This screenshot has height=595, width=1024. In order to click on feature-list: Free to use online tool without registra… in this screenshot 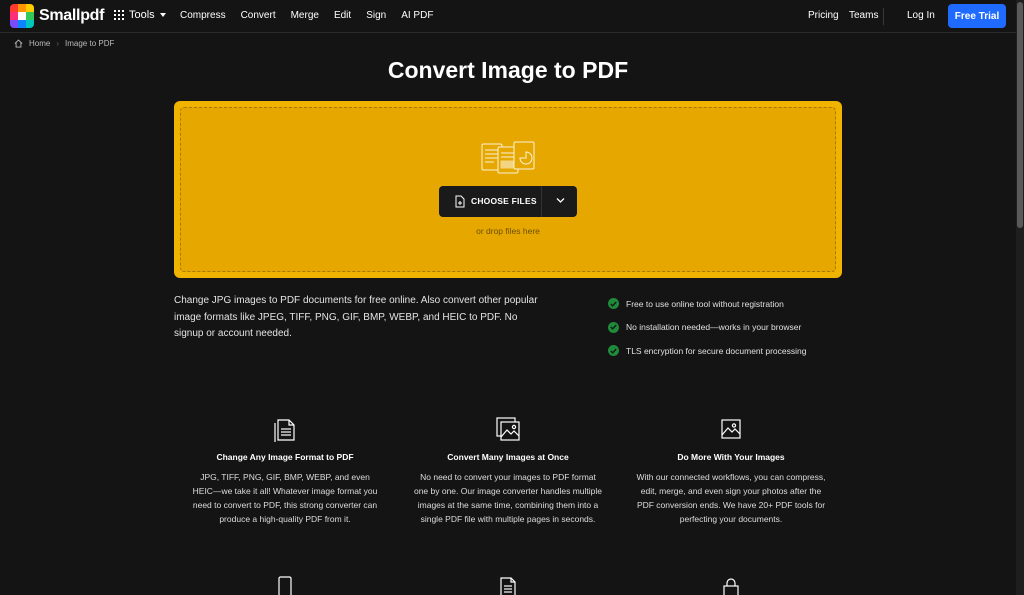, I will do `click(707, 327)`.